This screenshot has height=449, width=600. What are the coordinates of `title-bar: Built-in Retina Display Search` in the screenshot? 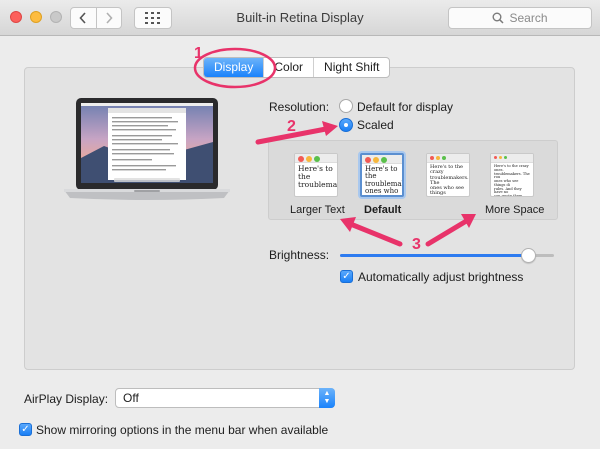 It's located at (300, 18).